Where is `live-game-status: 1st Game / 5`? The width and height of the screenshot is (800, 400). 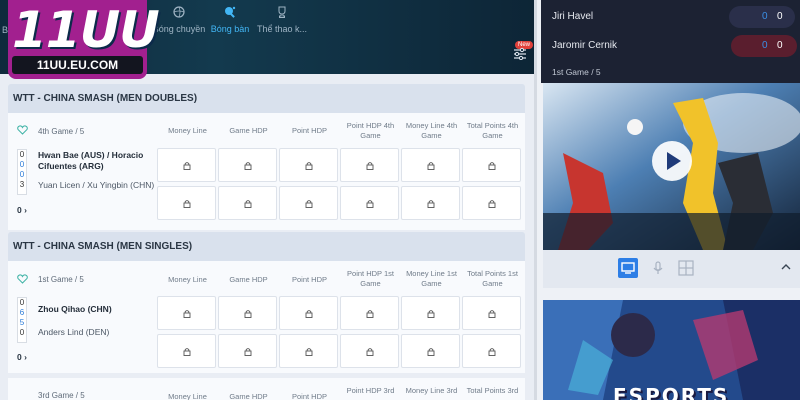 live-game-status: 1st Game / 5 is located at coordinates (576, 72).